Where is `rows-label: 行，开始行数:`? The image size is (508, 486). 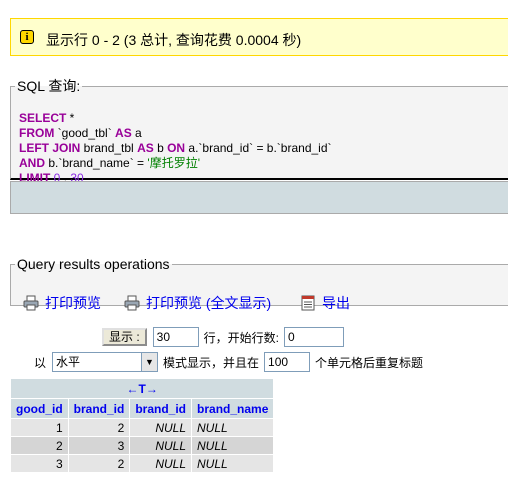
rows-label: 行，开始行数: is located at coordinates (241, 337).